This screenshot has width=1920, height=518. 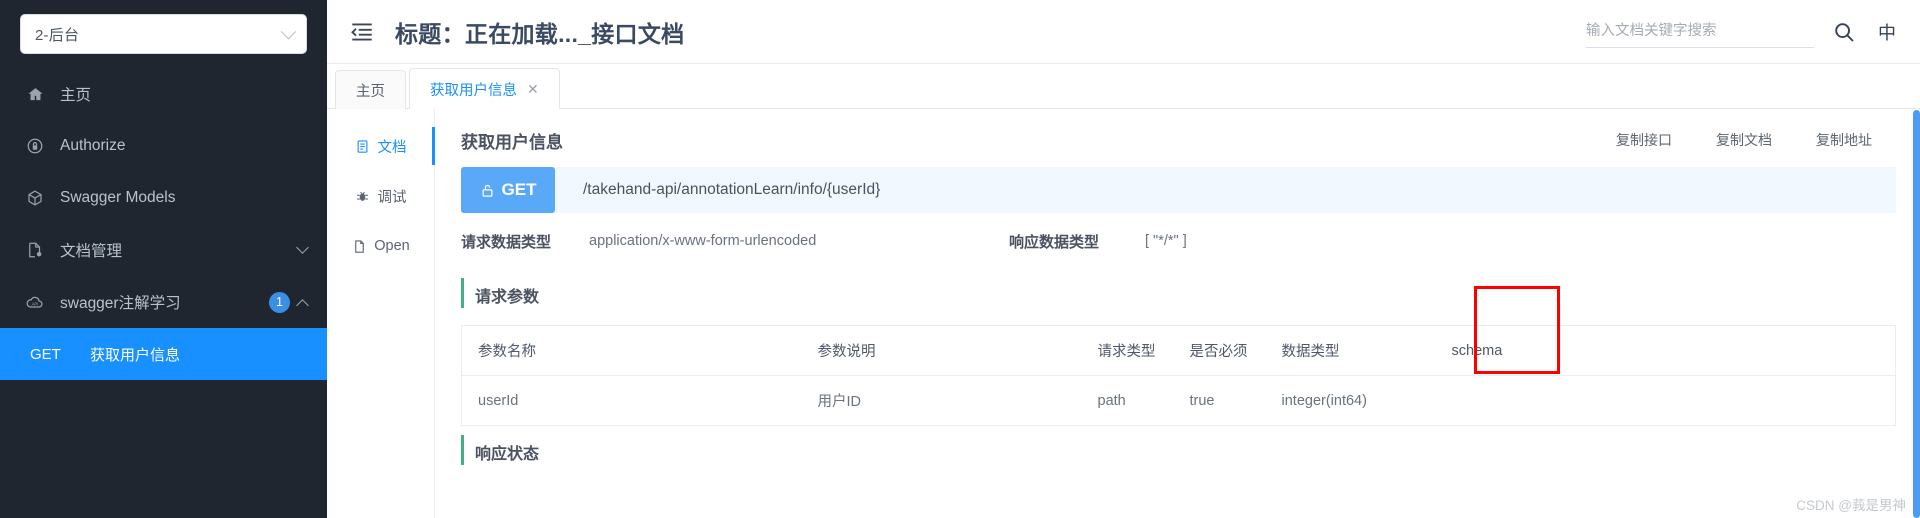 I want to click on project-select: 2-后台, so click(x=163, y=34).